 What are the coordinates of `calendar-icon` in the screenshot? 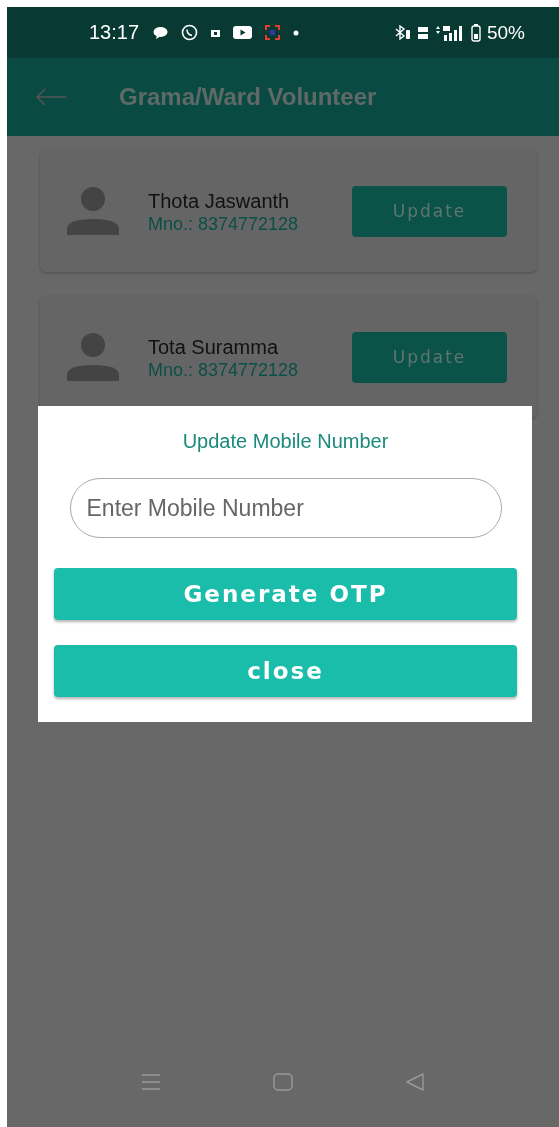 It's located at (216, 32).